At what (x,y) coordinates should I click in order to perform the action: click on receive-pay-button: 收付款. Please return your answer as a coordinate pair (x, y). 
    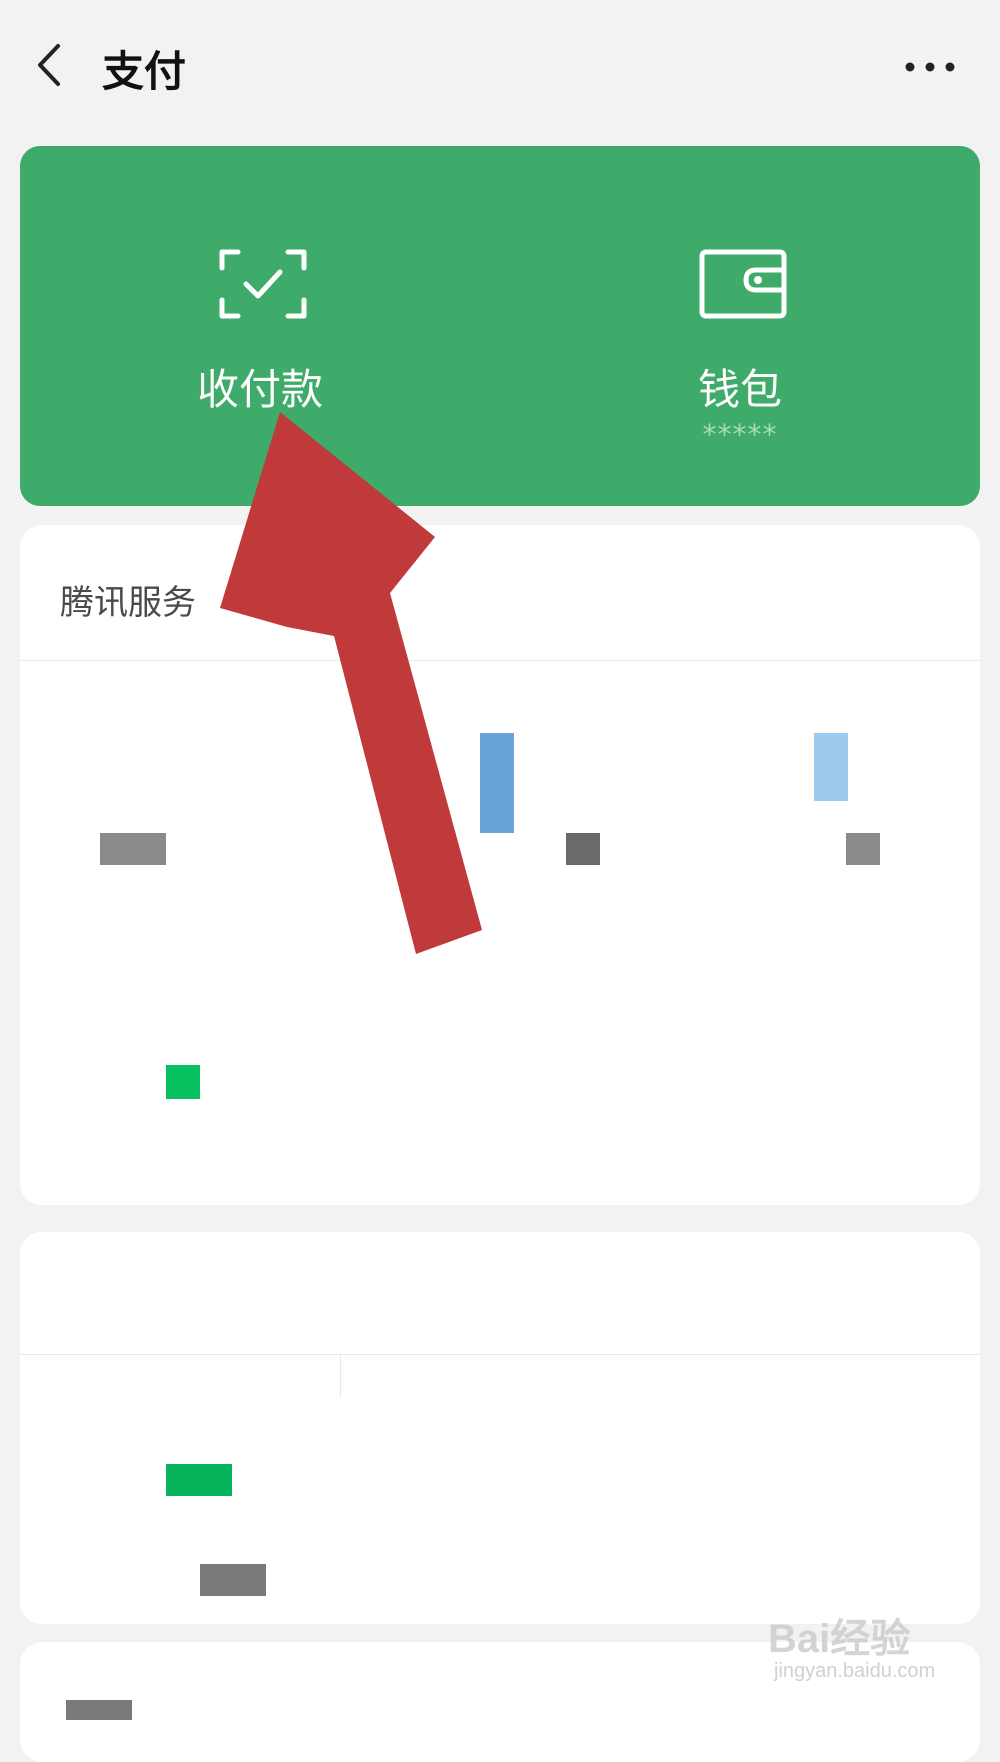
    Looking at the image, I should click on (260, 326).